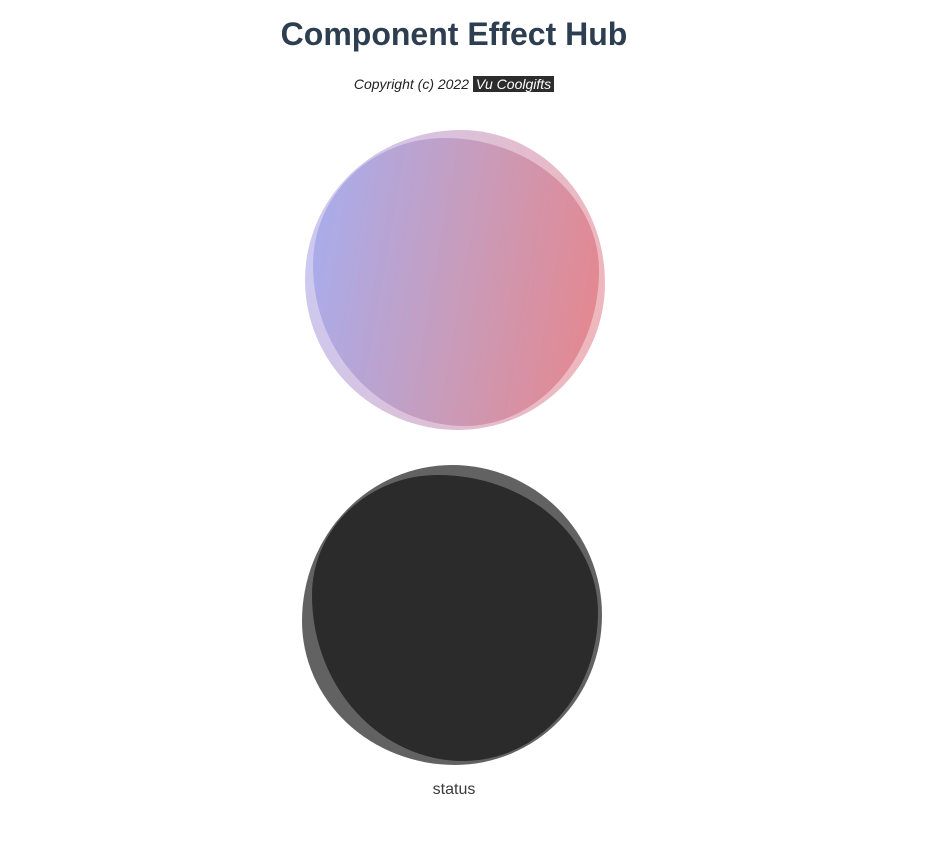 The height and width of the screenshot is (845, 947). I want to click on status-label: status, so click(454, 789).